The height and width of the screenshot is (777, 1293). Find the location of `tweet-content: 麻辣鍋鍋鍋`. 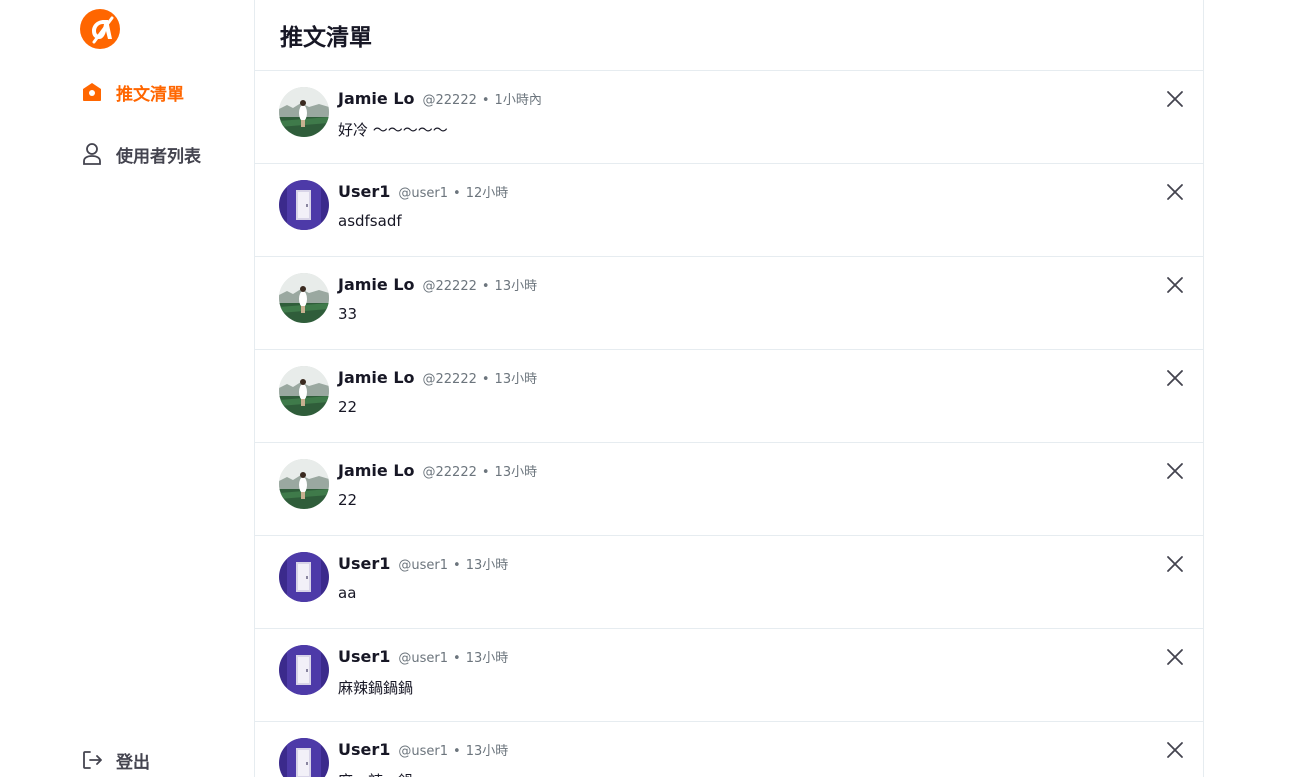

tweet-content: 麻辣鍋鍋鍋 is located at coordinates (376, 688).